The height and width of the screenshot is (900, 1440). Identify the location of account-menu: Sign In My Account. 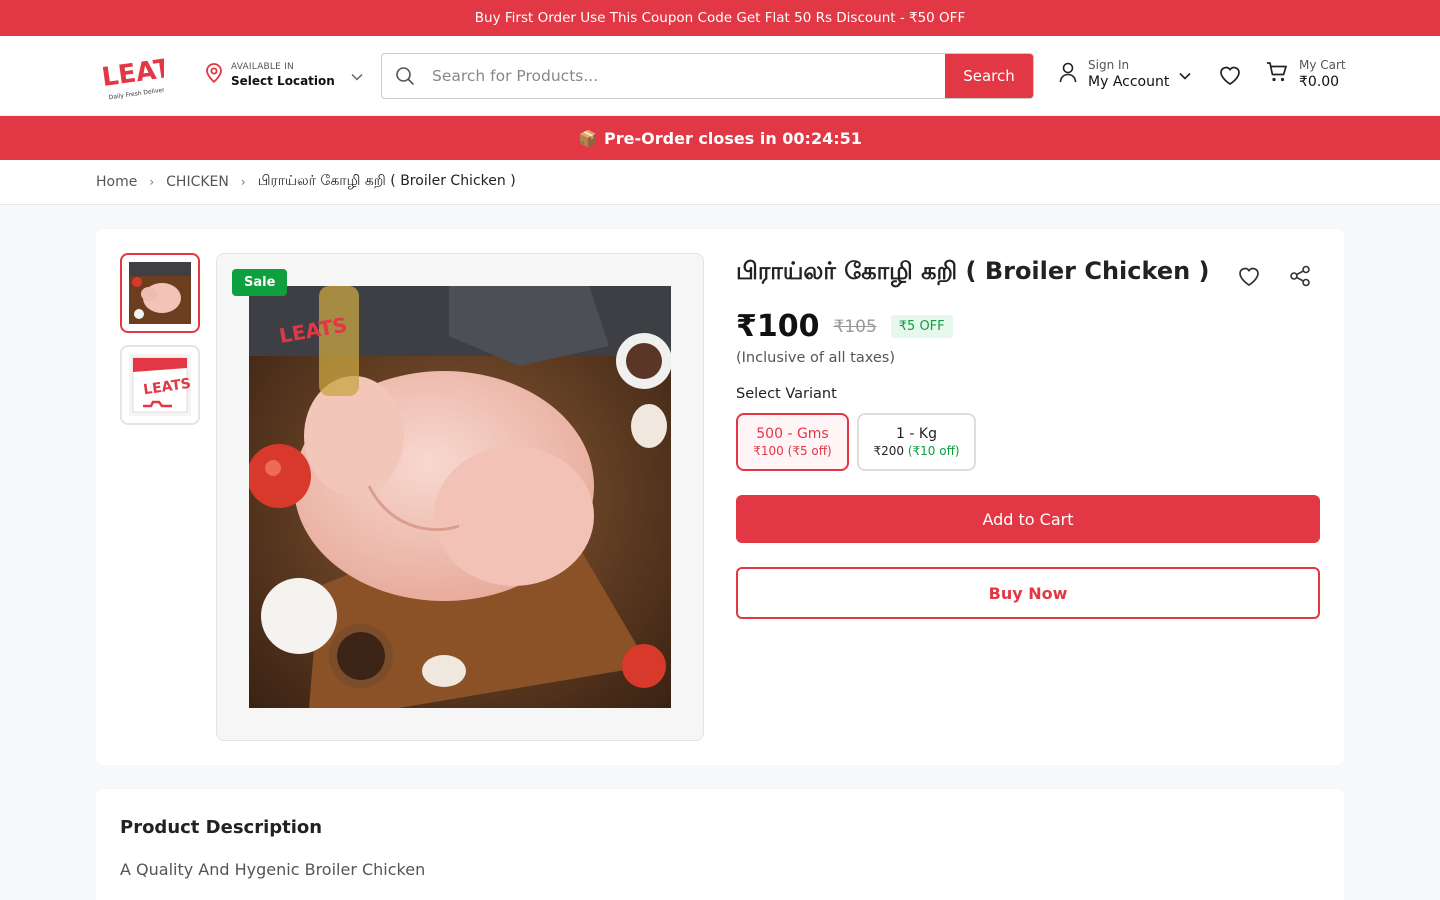
(1124, 74).